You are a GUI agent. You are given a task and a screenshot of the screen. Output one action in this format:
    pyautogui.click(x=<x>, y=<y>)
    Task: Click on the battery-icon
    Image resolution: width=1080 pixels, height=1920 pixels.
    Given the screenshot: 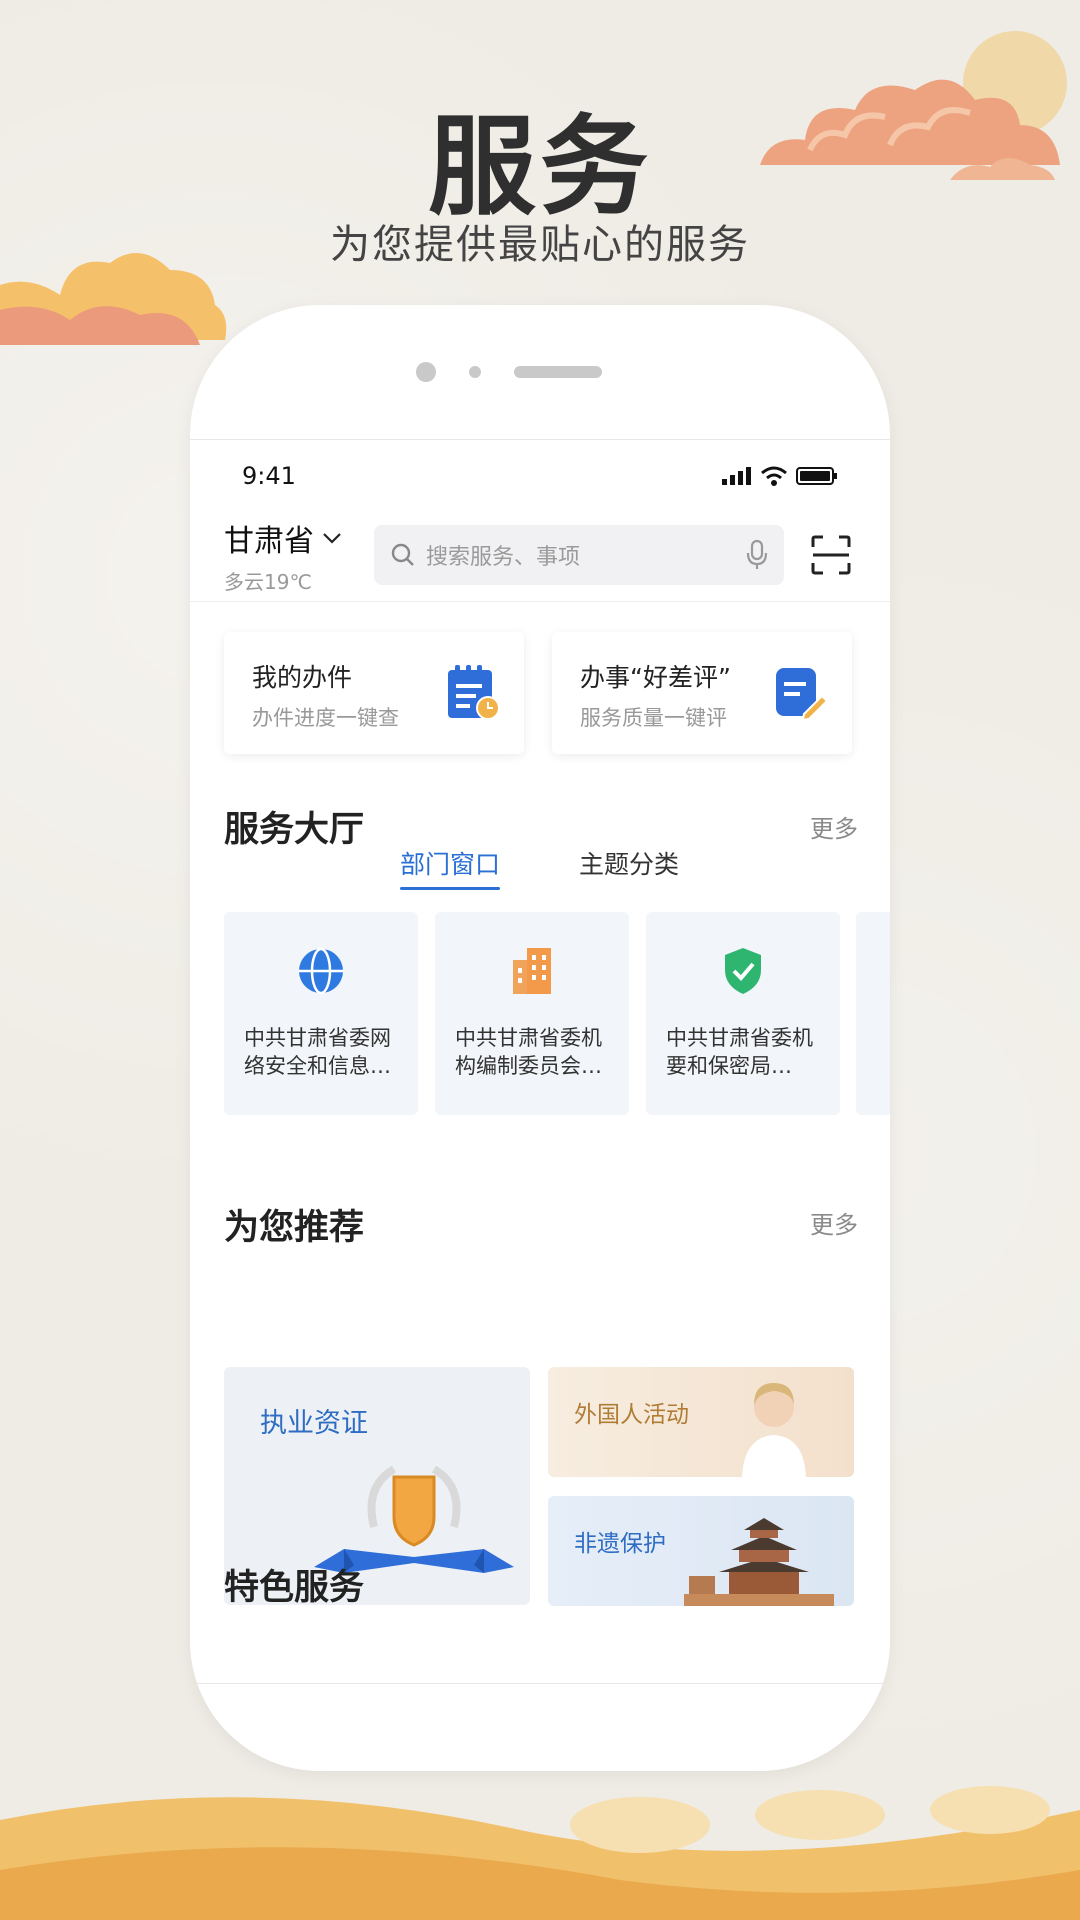 What is the action you would take?
    pyautogui.click(x=816, y=476)
    